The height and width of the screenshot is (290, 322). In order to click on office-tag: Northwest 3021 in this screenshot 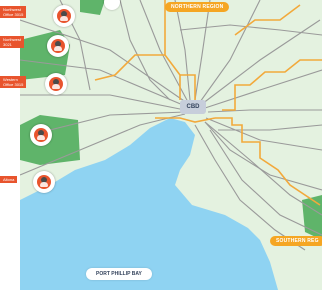, I will do `click(12, 42)`.